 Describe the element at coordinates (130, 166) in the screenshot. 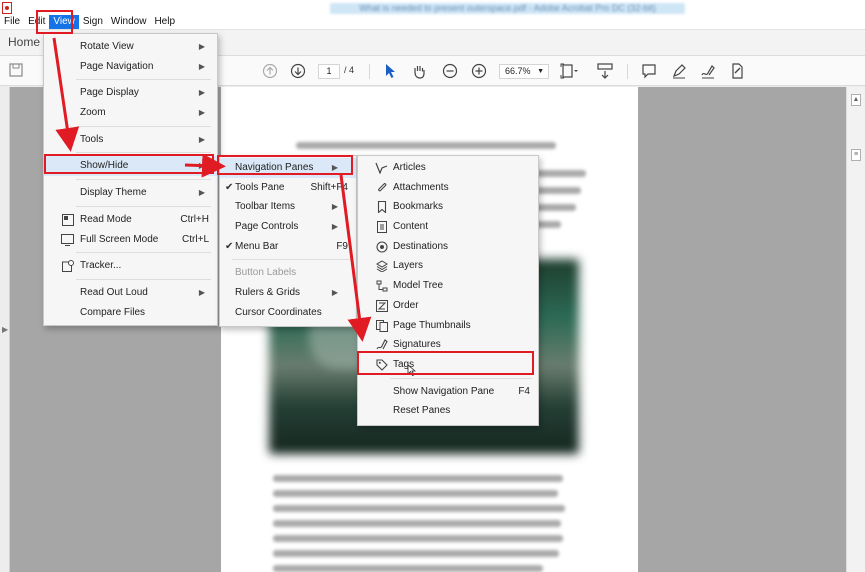

I see `menu-item-show-hide: Show/Hide ▶` at that location.